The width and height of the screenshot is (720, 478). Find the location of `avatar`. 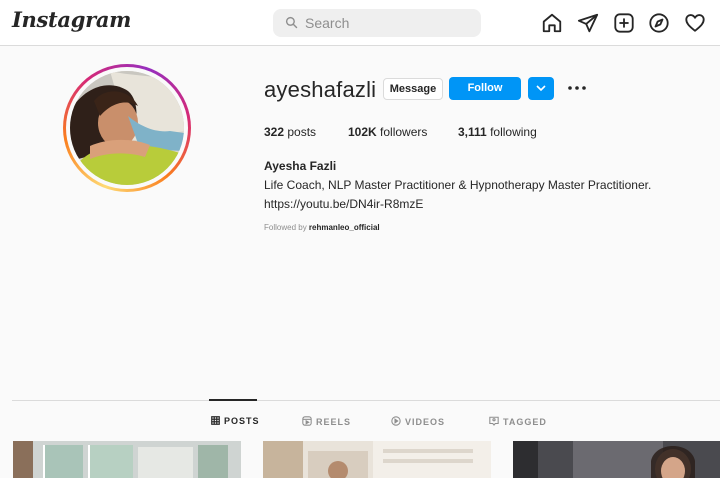

avatar is located at coordinates (127, 128).